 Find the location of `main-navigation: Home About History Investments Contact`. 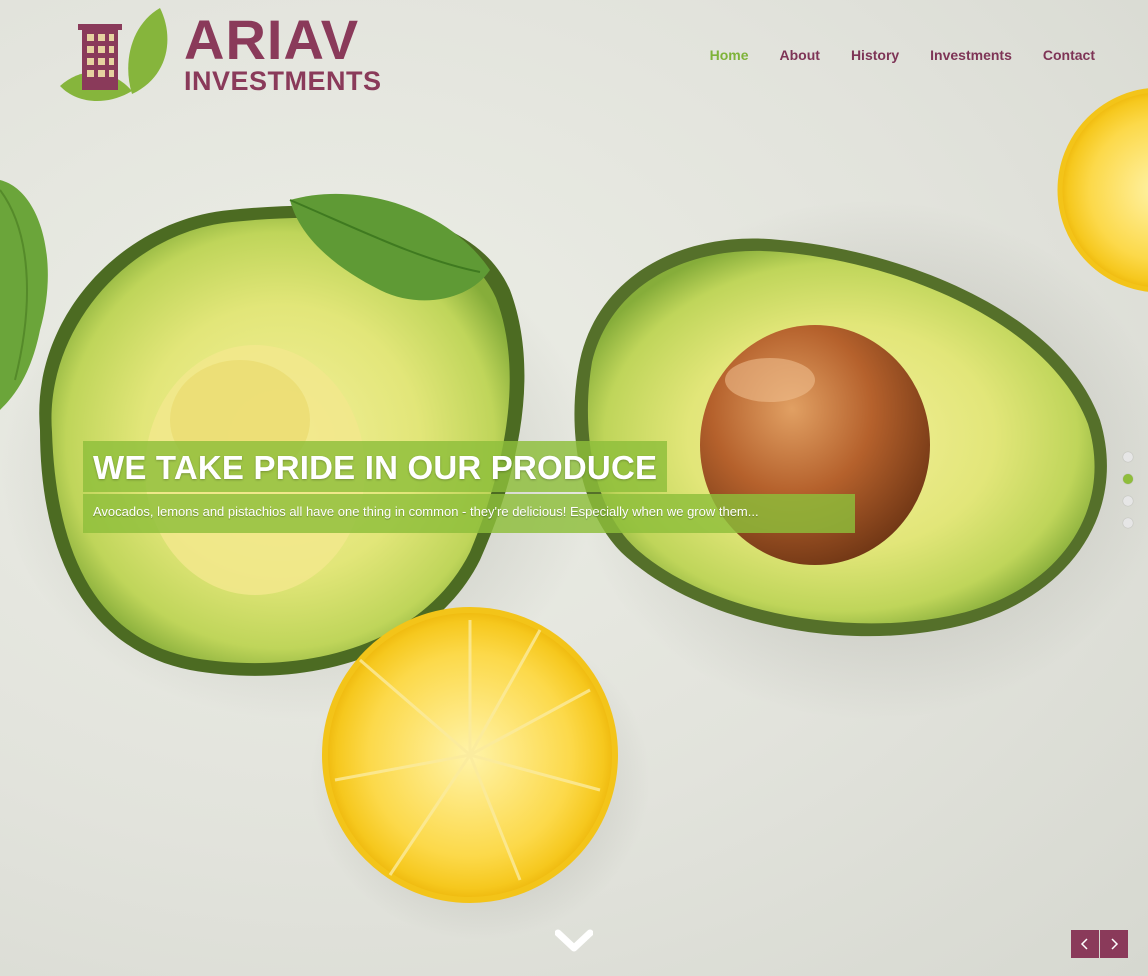

main-navigation: Home About History Investments Contact is located at coordinates (902, 55).